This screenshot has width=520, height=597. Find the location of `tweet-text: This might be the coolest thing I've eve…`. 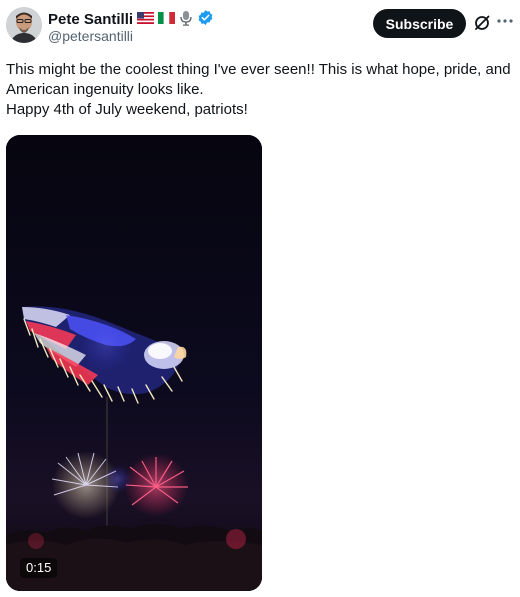

tweet-text: This might be the coolest thing I've eve… is located at coordinates (258, 90).